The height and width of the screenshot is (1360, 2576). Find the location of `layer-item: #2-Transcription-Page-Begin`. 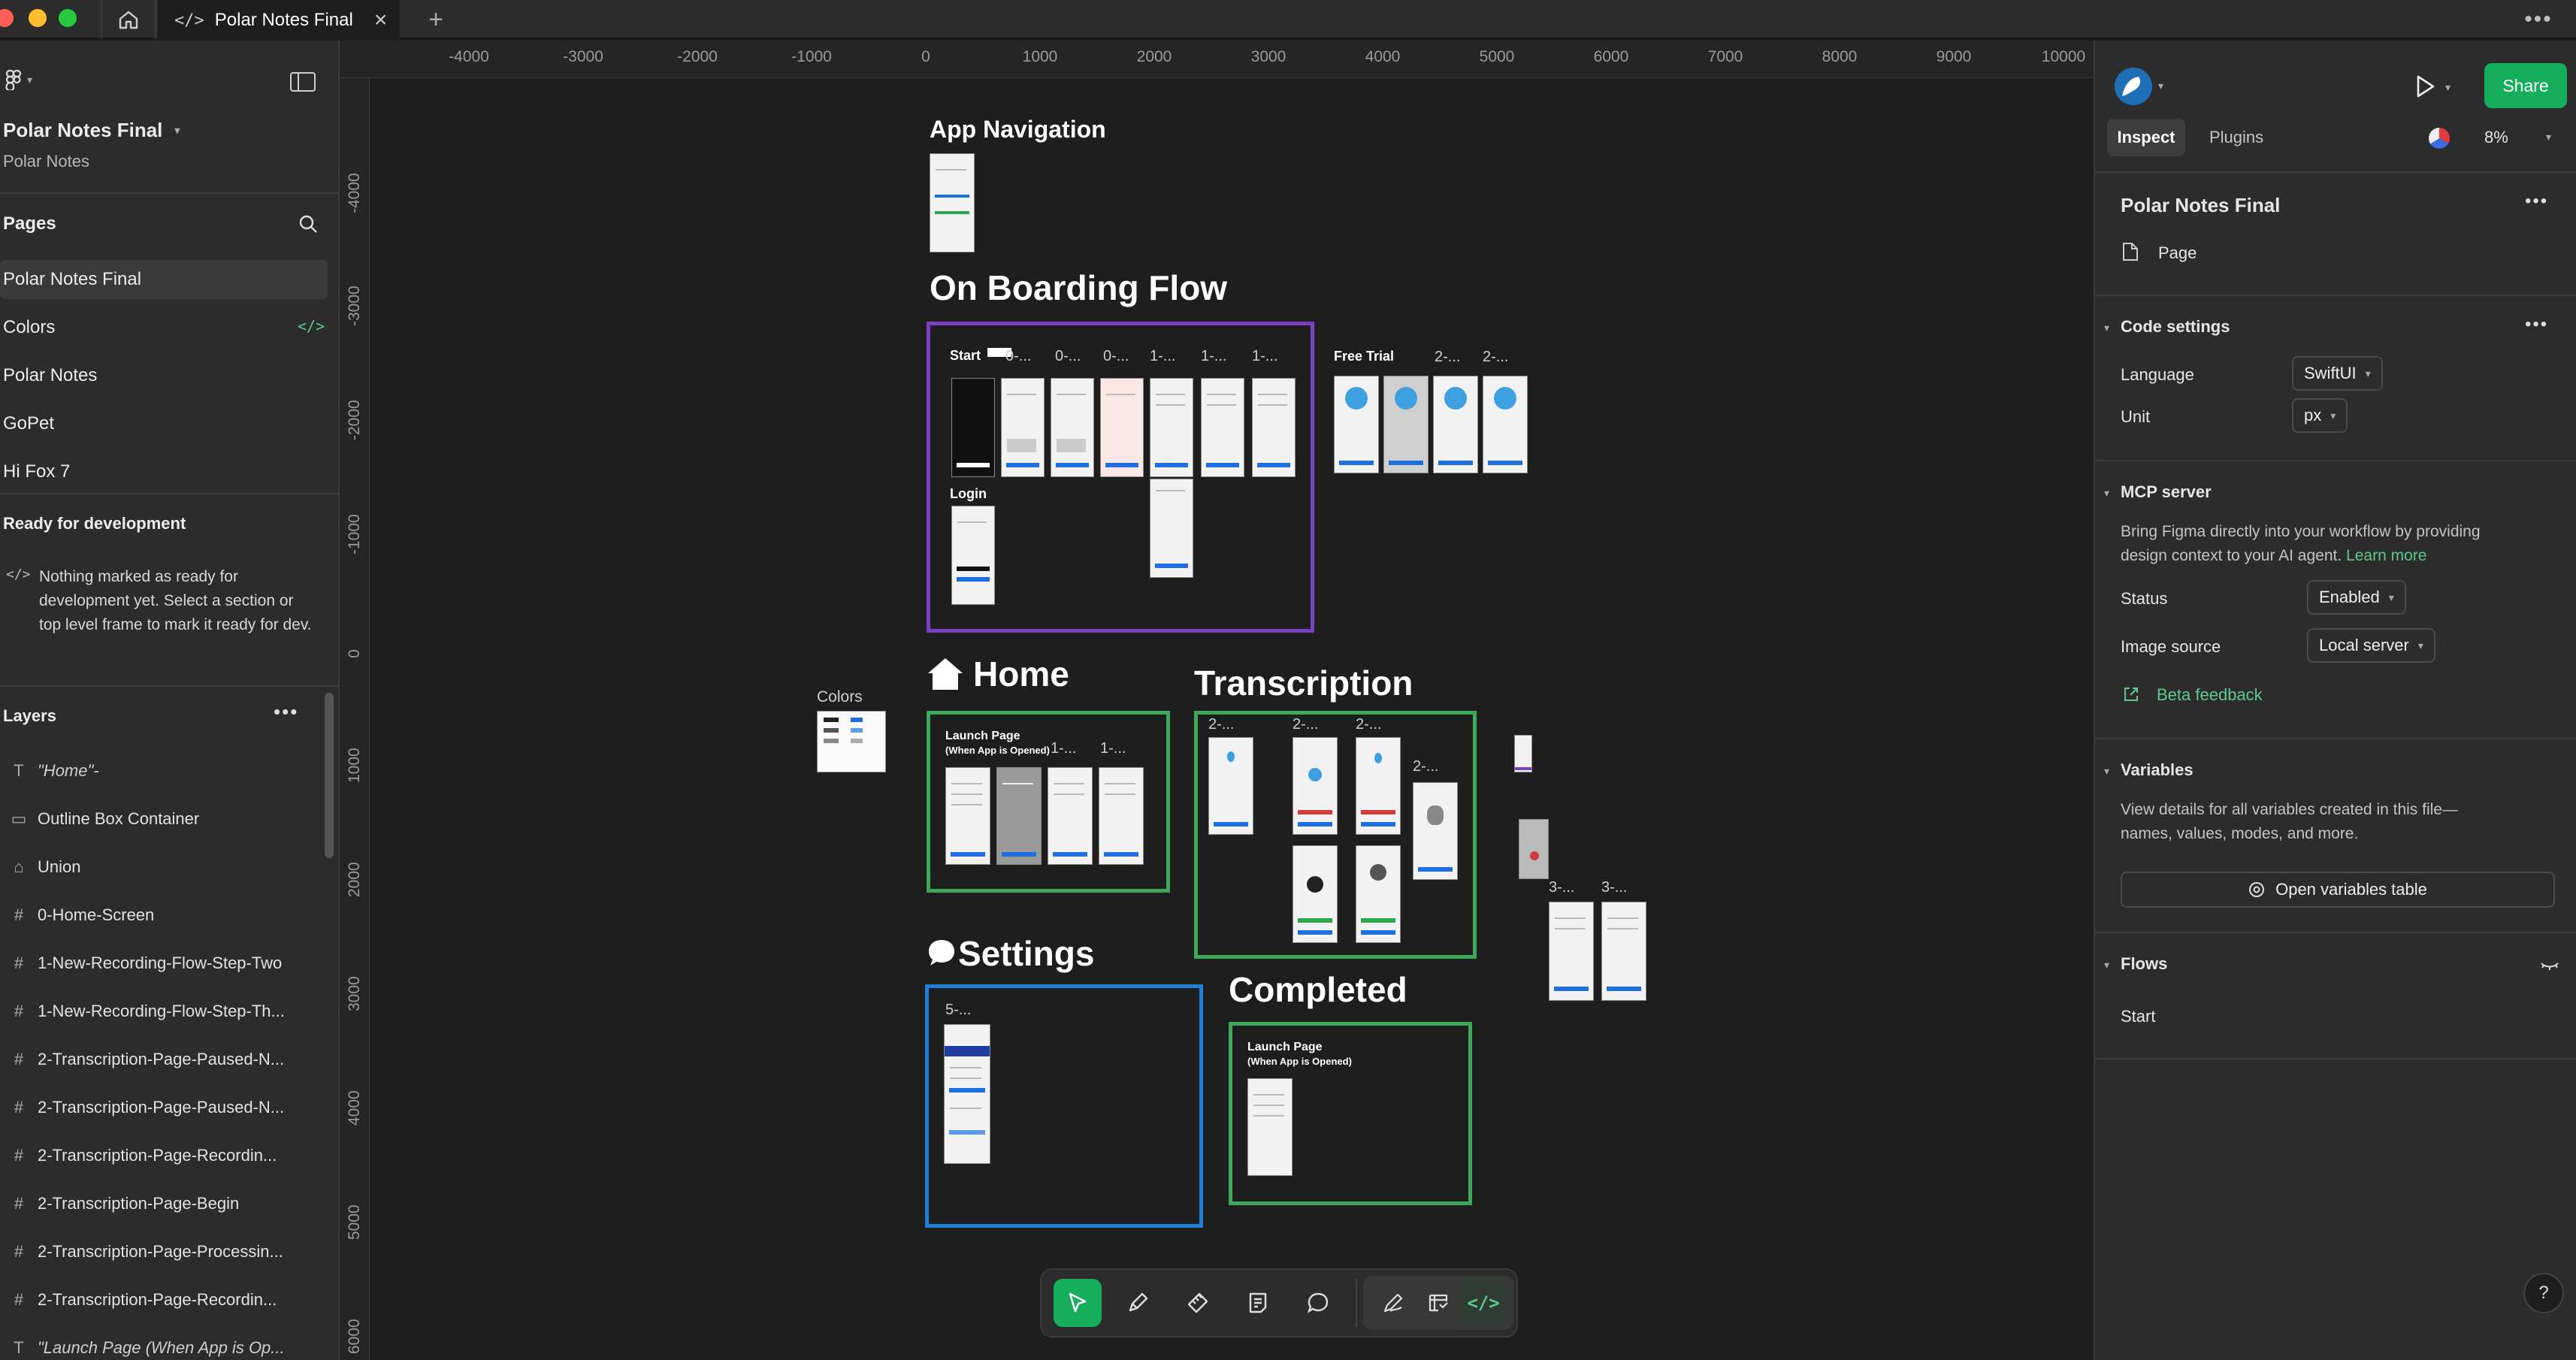

layer-item: #2-Transcription-Page-Begin is located at coordinates (158, 1204).